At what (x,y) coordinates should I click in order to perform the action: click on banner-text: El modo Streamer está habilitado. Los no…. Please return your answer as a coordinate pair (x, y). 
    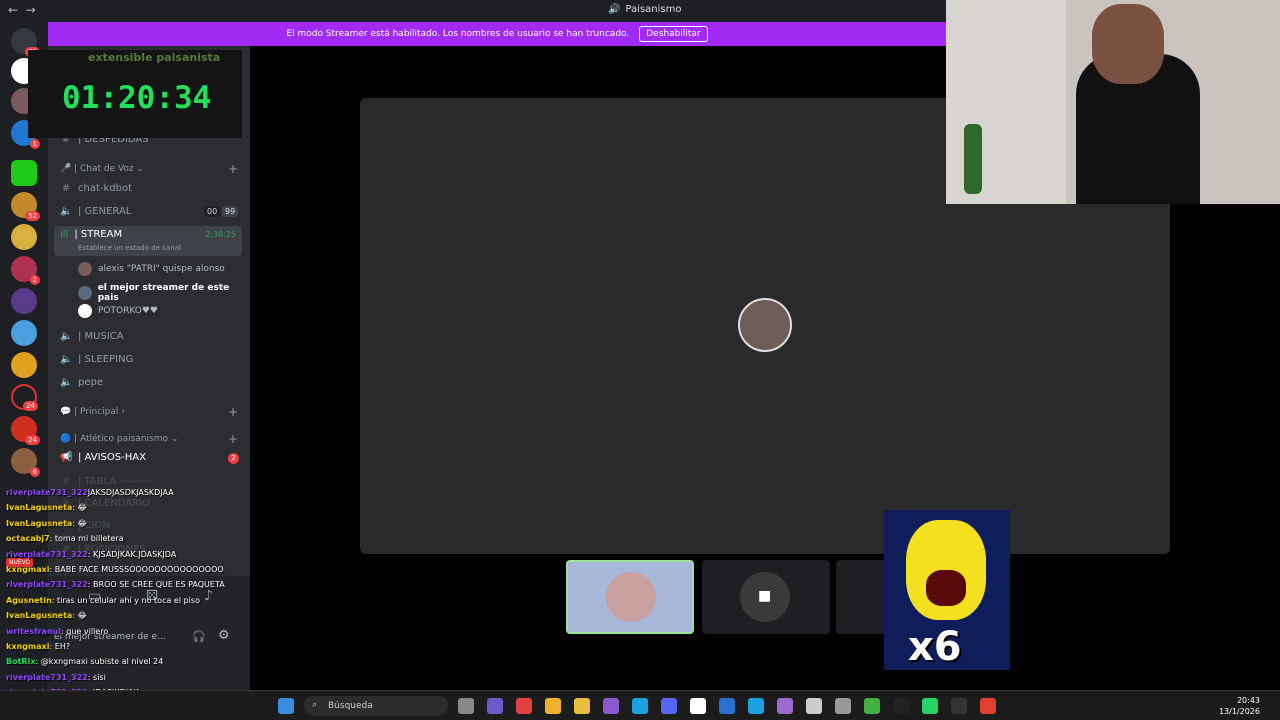
    Looking at the image, I should click on (458, 34).